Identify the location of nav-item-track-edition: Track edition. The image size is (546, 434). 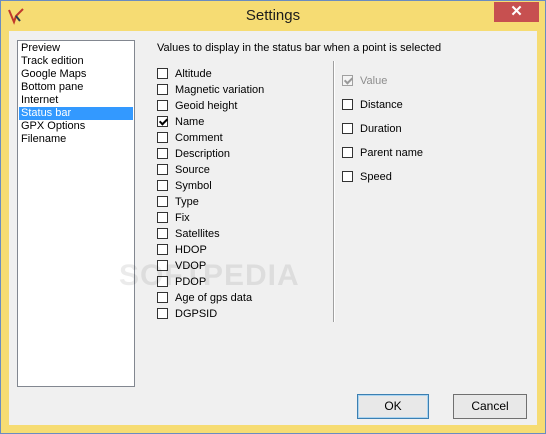
(76, 61).